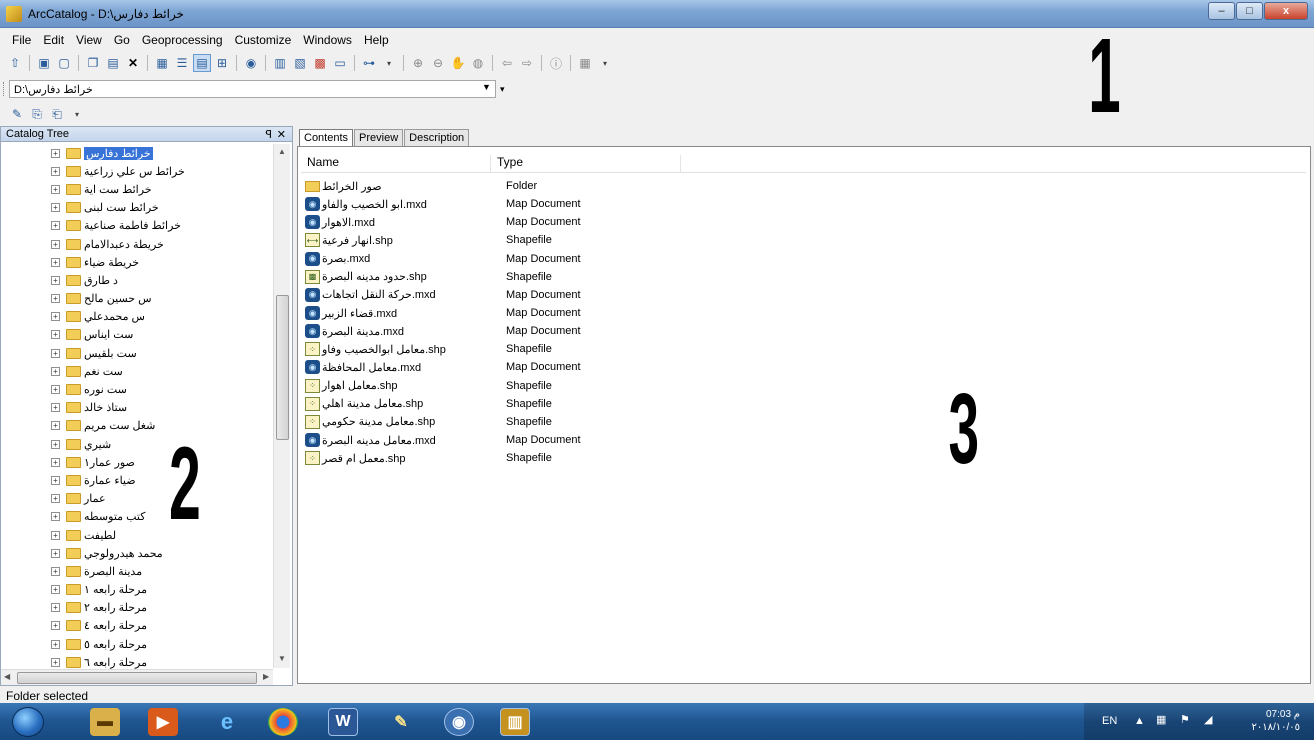 This screenshot has width=1314, height=740. I want to click on menu-edit: Edit, so click(53, 40).